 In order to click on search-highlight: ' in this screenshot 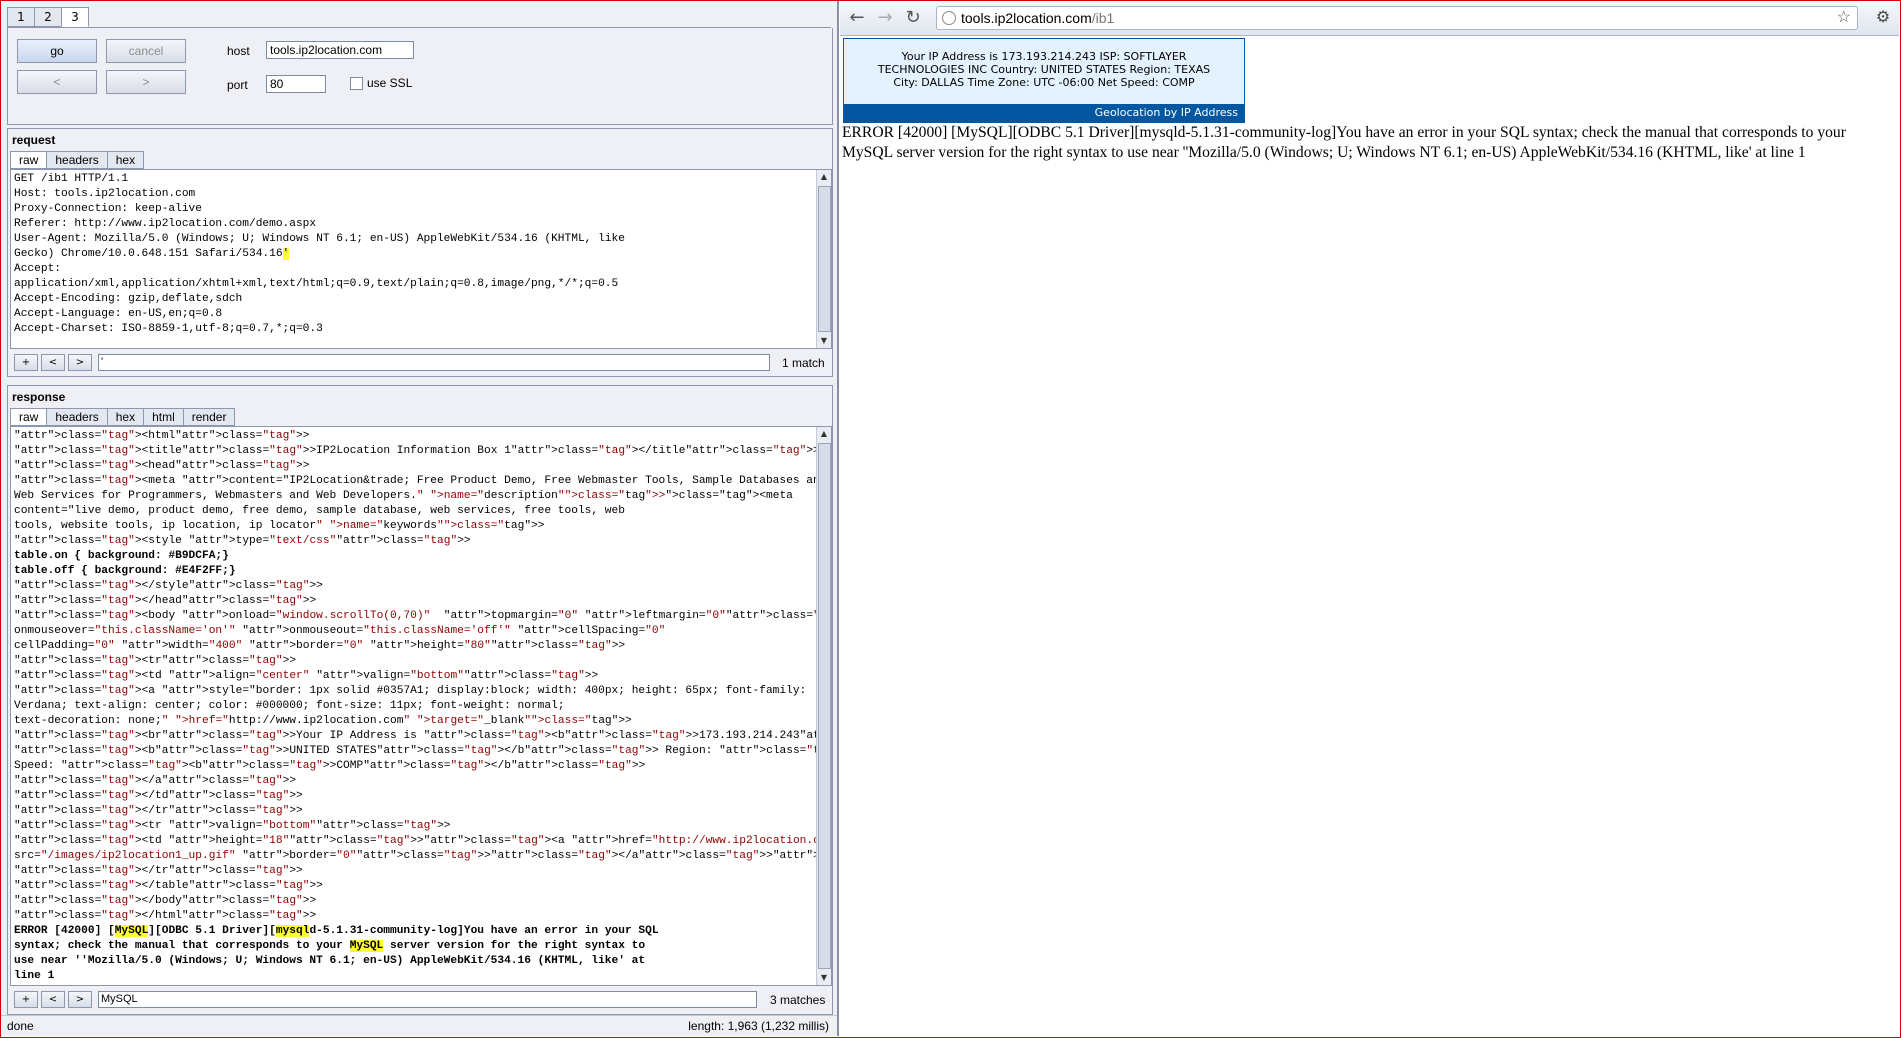, I will do `click(286, 254)`.